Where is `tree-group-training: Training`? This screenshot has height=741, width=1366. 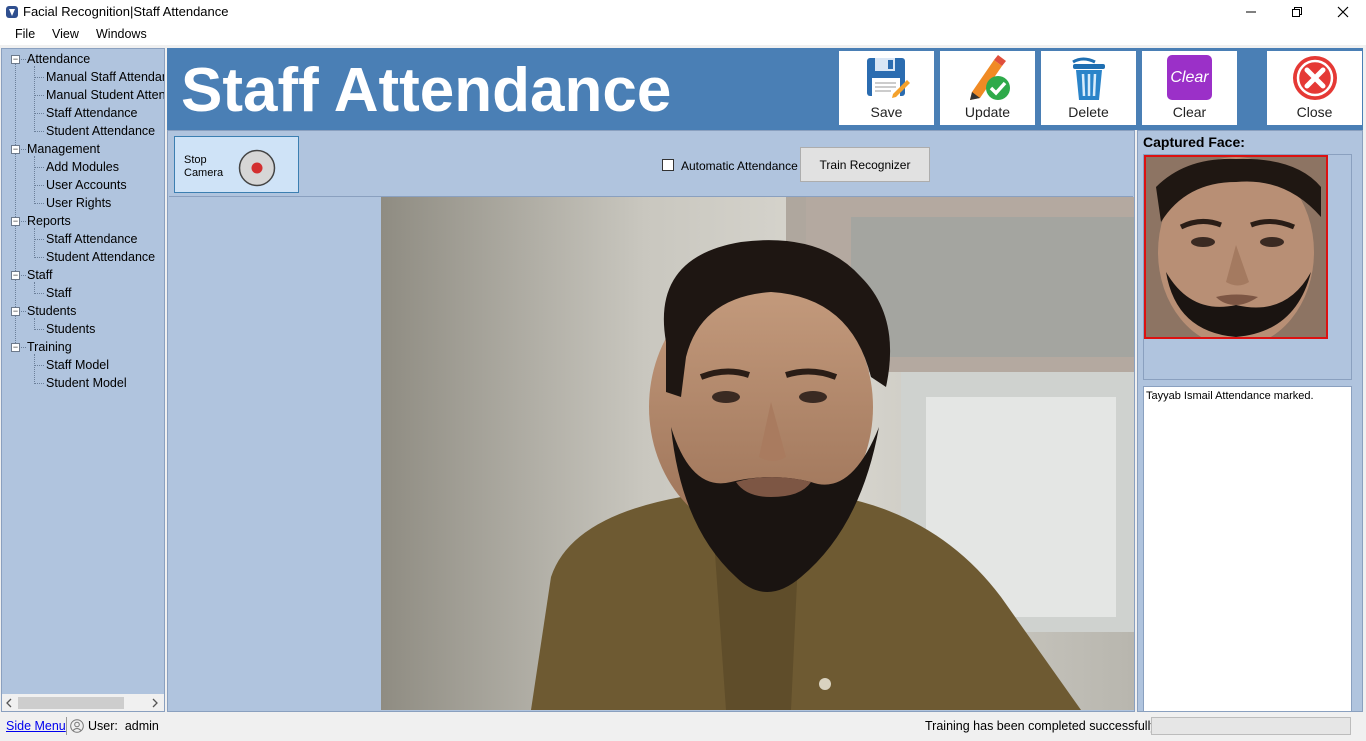 tree-group-training: Training is located at coordinates (49, 347).